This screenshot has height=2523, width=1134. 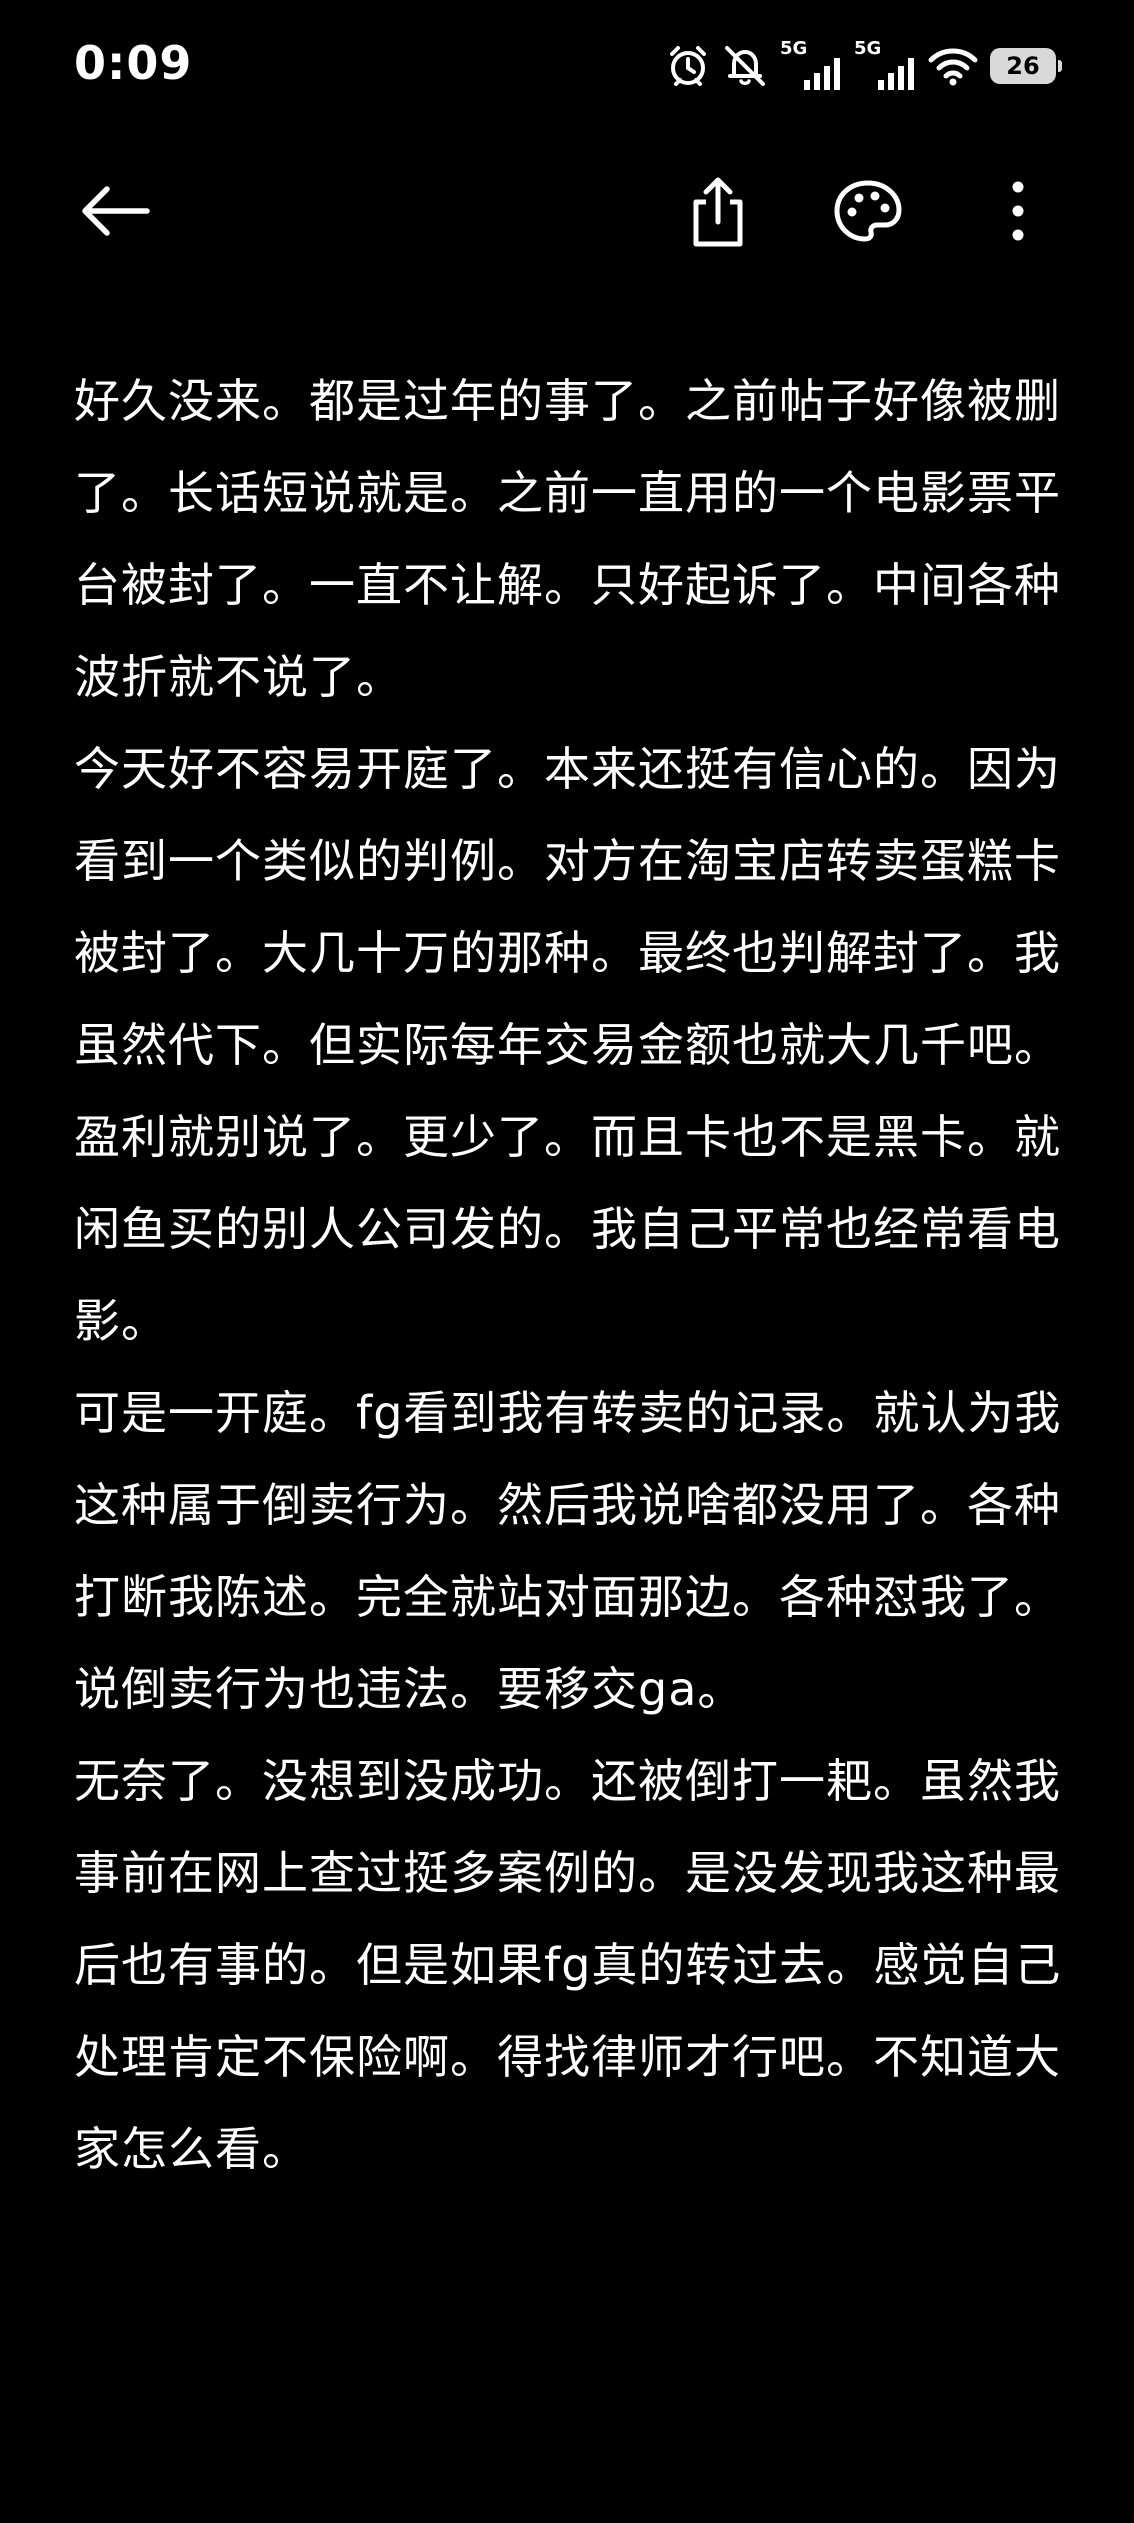 I want to click on more-vert-icon, so click(x=1018, y=213).